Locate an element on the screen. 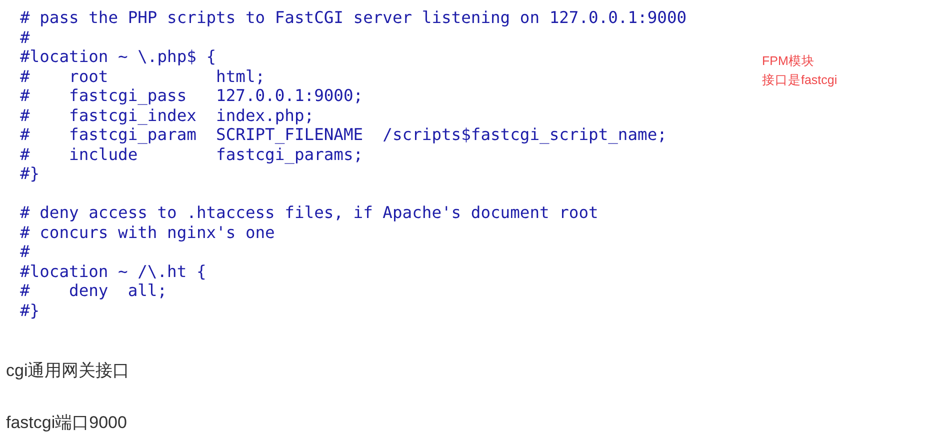 This screenshot has width=934, height=437. paragraph: fastcgi端口9000 is located at coordinates (67, 423).